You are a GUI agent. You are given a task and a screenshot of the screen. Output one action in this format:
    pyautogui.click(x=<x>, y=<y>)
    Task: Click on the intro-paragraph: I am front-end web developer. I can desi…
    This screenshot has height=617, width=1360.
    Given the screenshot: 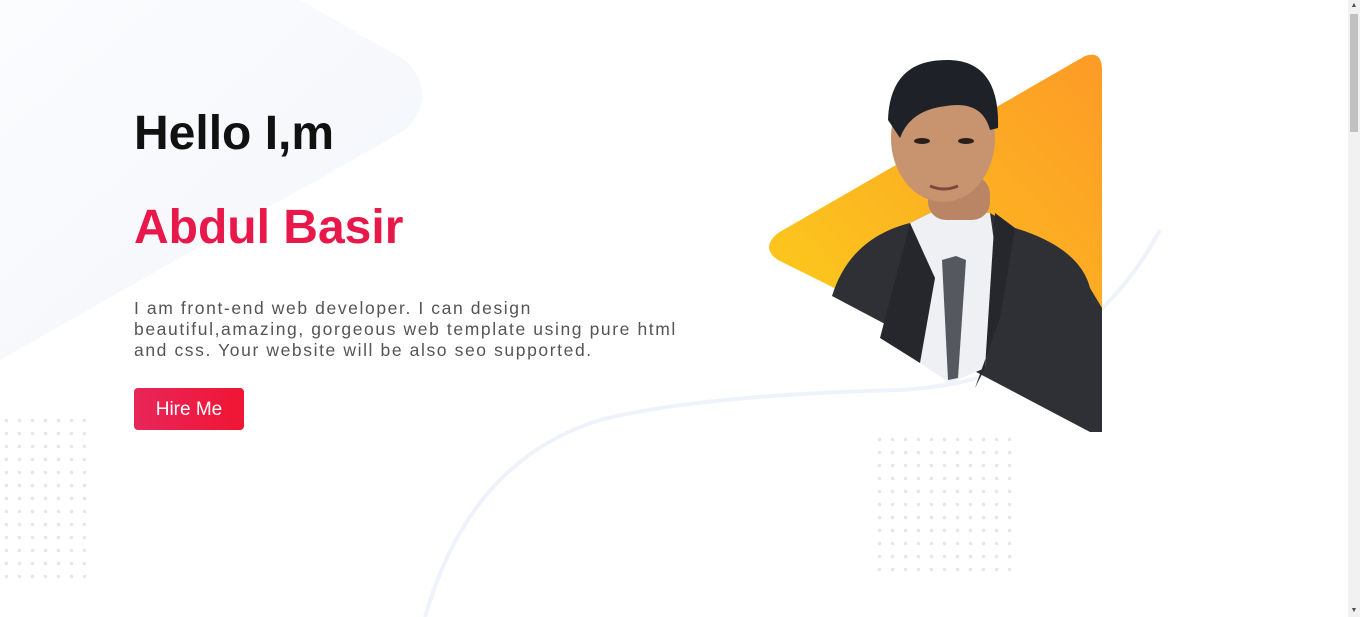 What is the action you would take?
    pyautogui.click(x=405, y=329)
    